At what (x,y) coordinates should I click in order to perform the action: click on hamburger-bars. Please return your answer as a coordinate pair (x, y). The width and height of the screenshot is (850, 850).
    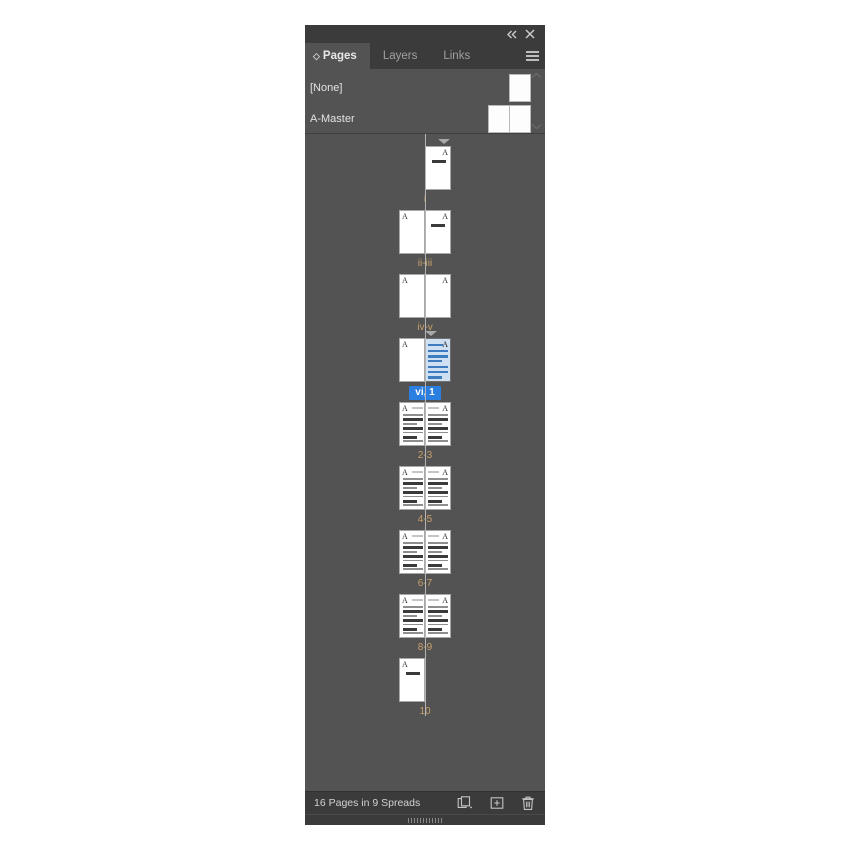
    Looking at the image, I should click on (532, 56).